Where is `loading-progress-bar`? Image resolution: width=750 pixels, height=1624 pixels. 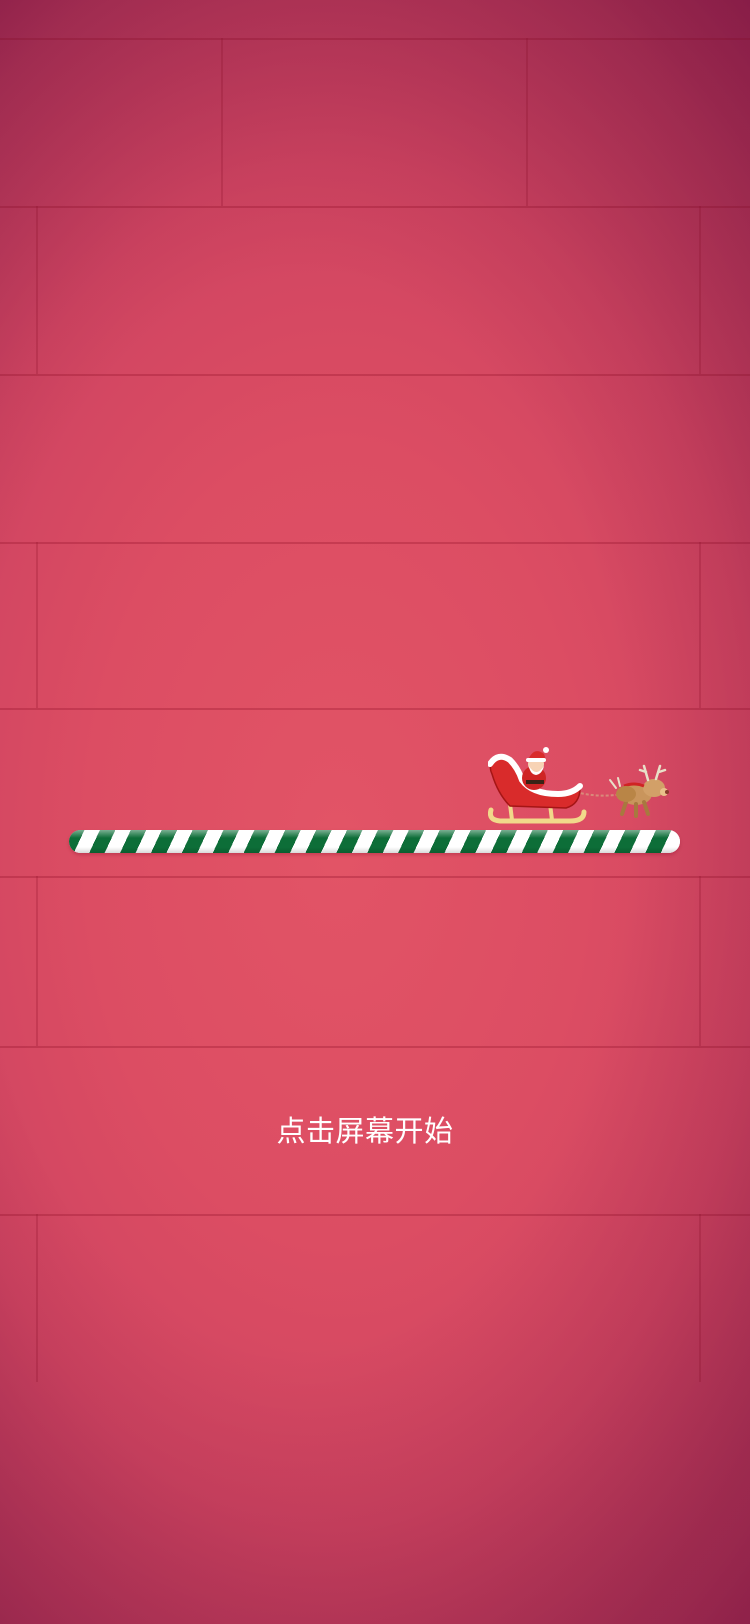 loading-progress-bar is located at coordinates (374, 841).